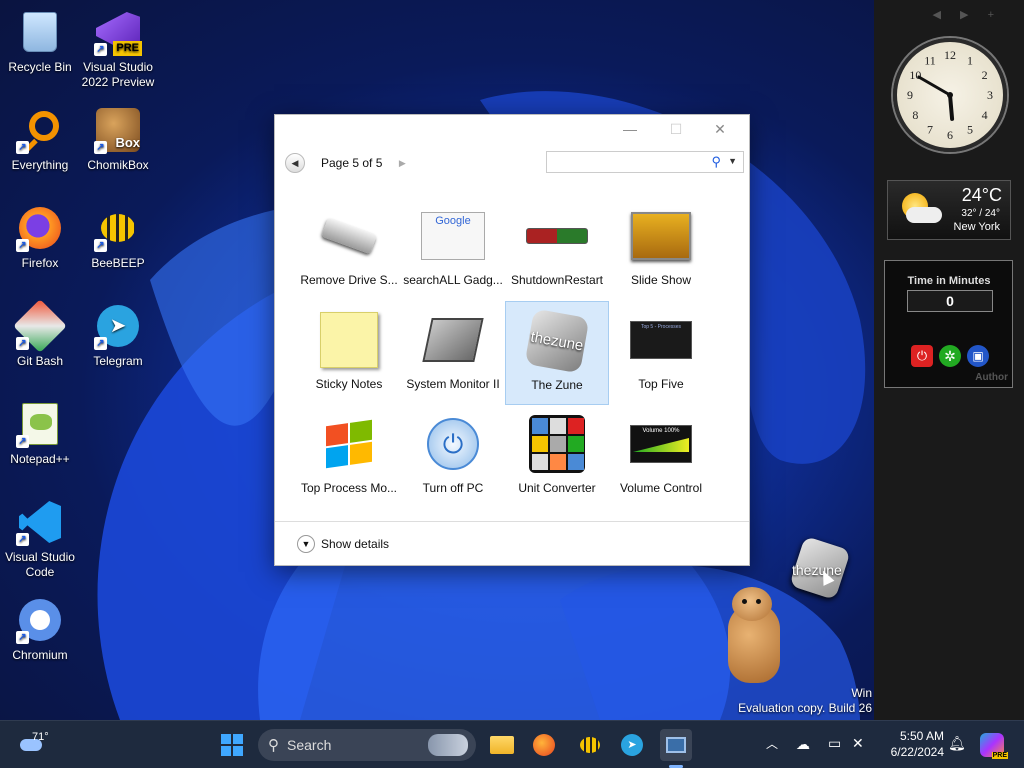 This screenshot has height=768, width=1024. What do you see at coordinates (349, 353) in the screenshot?
I see `gadget-item: Sticky Notes` at bounding box center [349, 353].